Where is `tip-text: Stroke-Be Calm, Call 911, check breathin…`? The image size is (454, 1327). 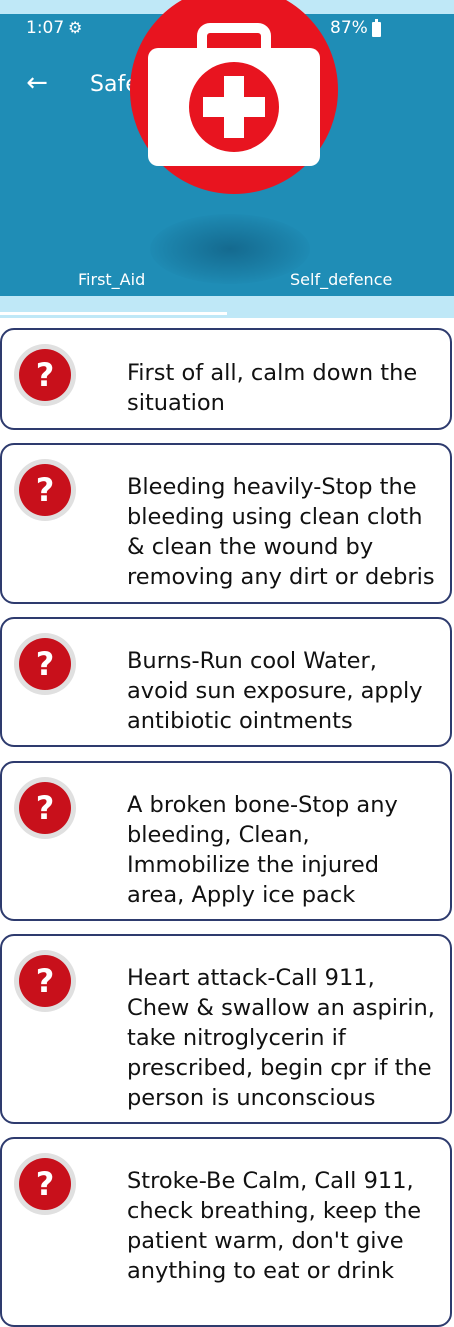
tip-text: Stroke-Be Calm, Call 911, check breathin… is located at coordinates (274, 1226).